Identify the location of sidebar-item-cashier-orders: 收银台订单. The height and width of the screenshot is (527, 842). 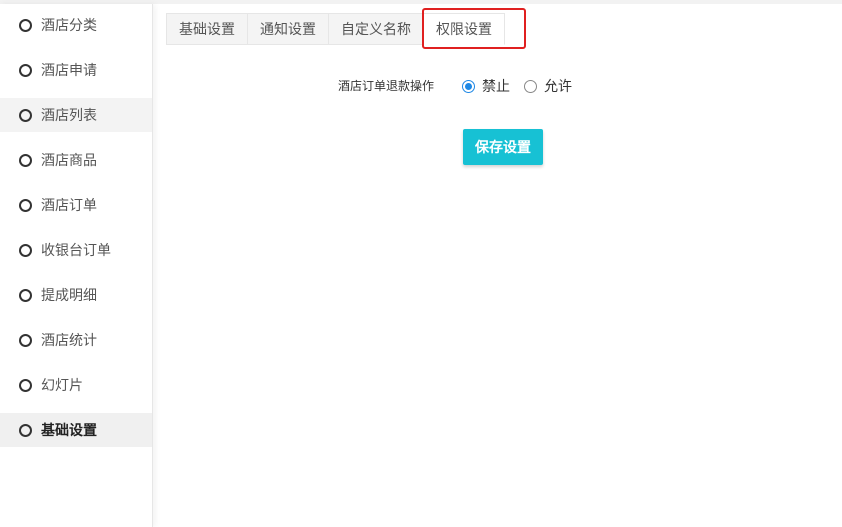
(76, 250).